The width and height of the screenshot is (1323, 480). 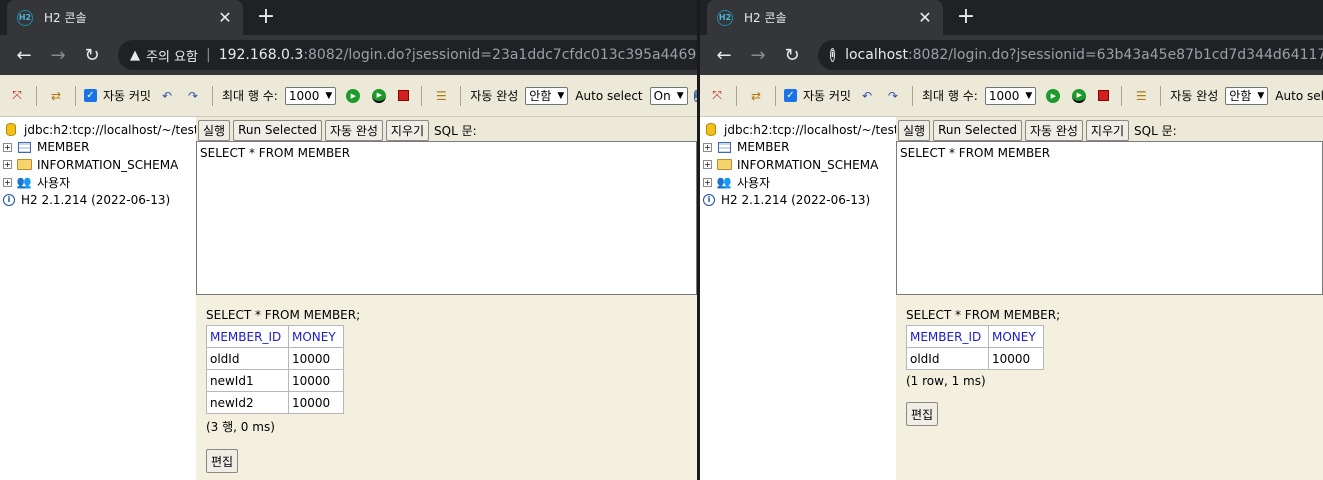 I want to click on table-row: oldId 10000, so click(x=275, y=358).